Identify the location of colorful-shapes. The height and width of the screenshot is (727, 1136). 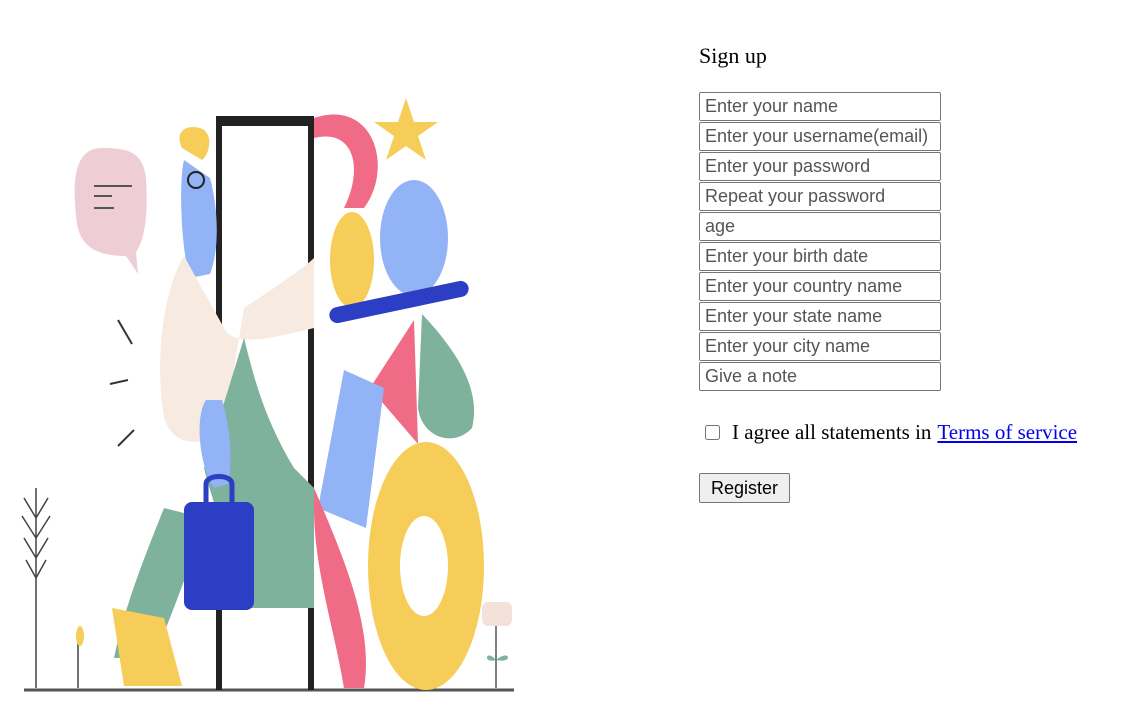
(413, 394).